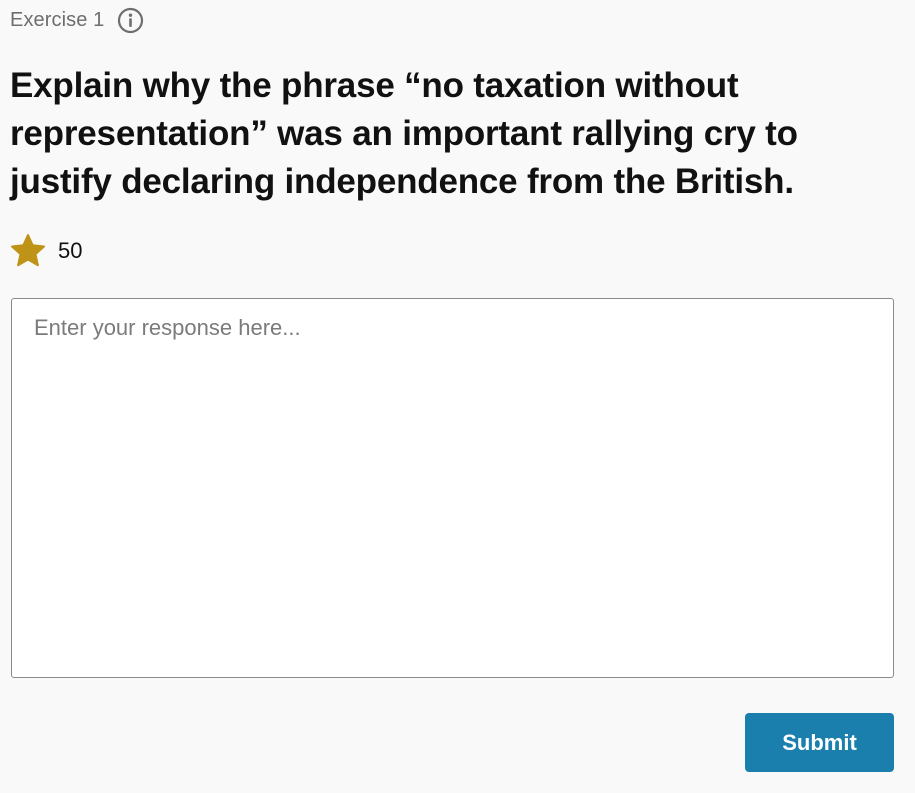 Image resolution: width=915 pixels, height=793 pixels. Describe the element at coordinates (28, 251) in the screenshot. I see `star-icon` at that location.